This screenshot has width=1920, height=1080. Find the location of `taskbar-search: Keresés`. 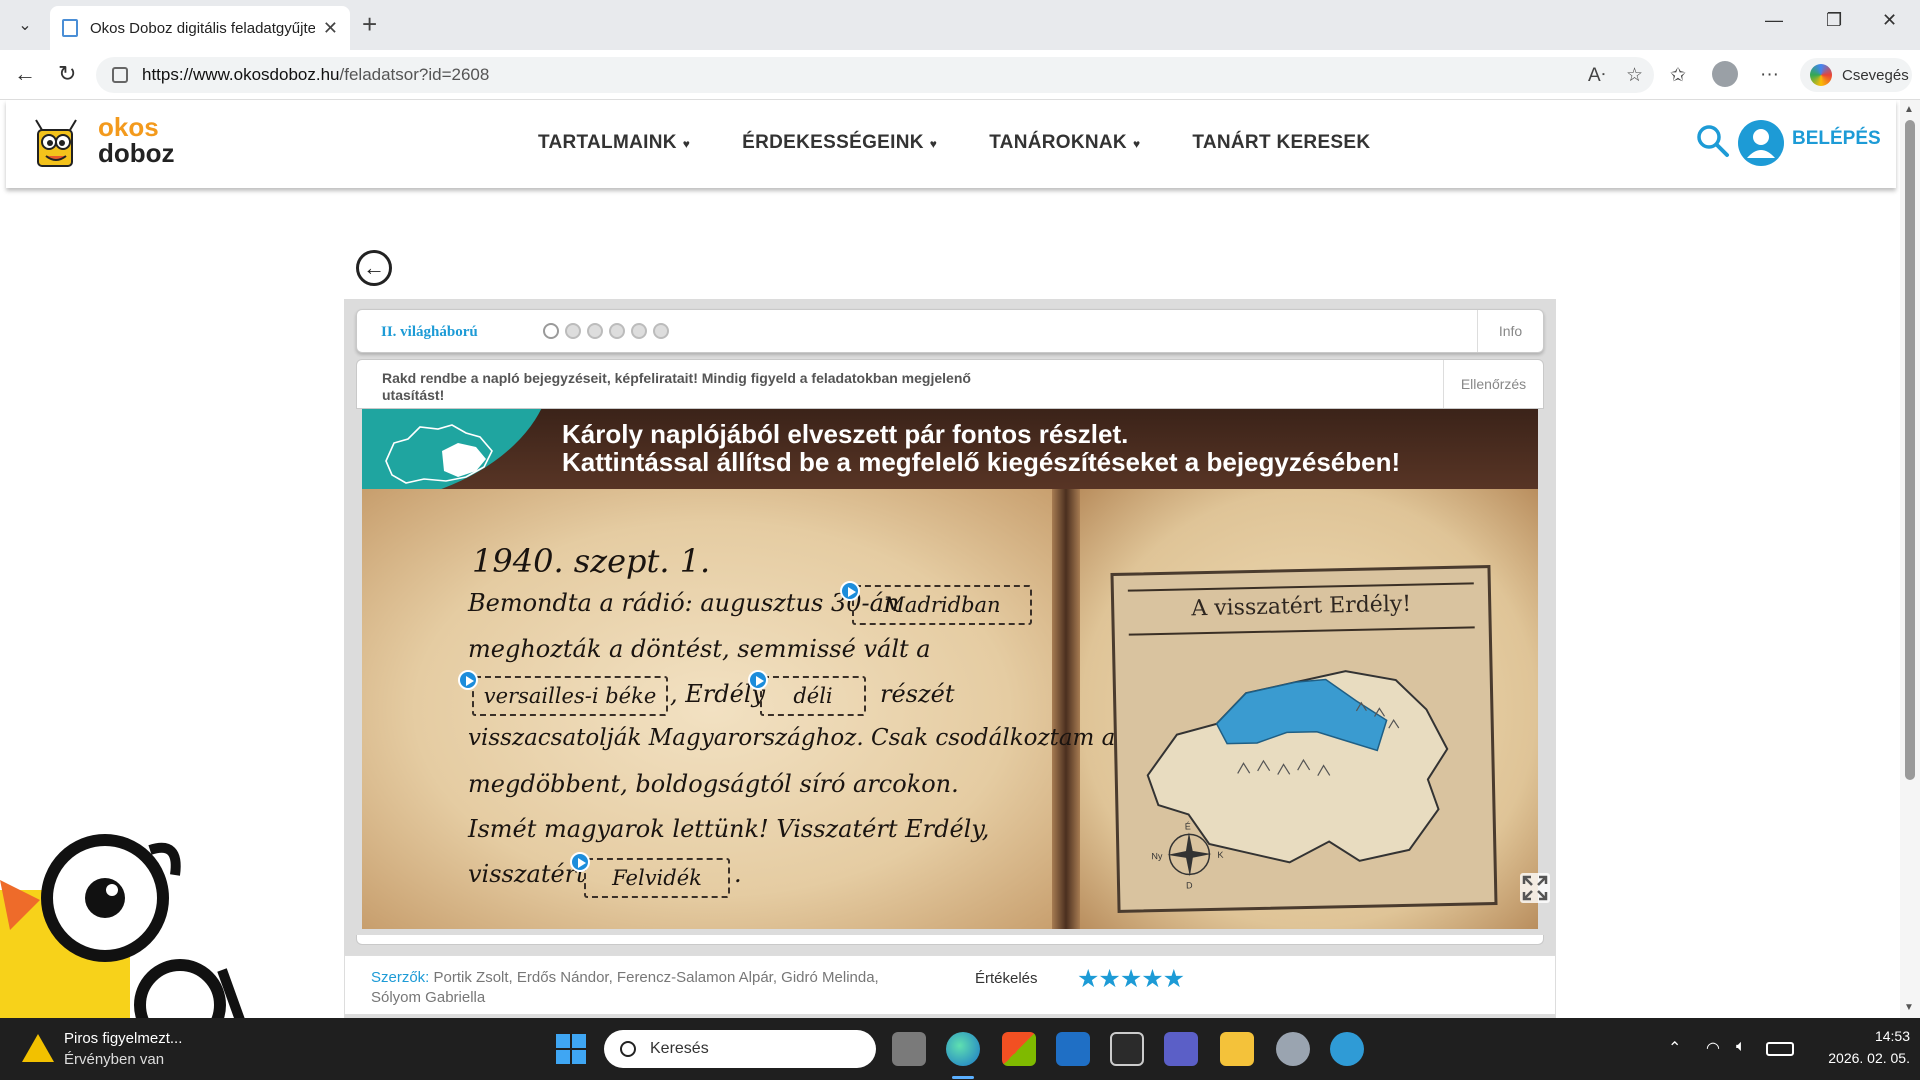

taskbar-search: Keresés is located at coordinates (740, 1049).